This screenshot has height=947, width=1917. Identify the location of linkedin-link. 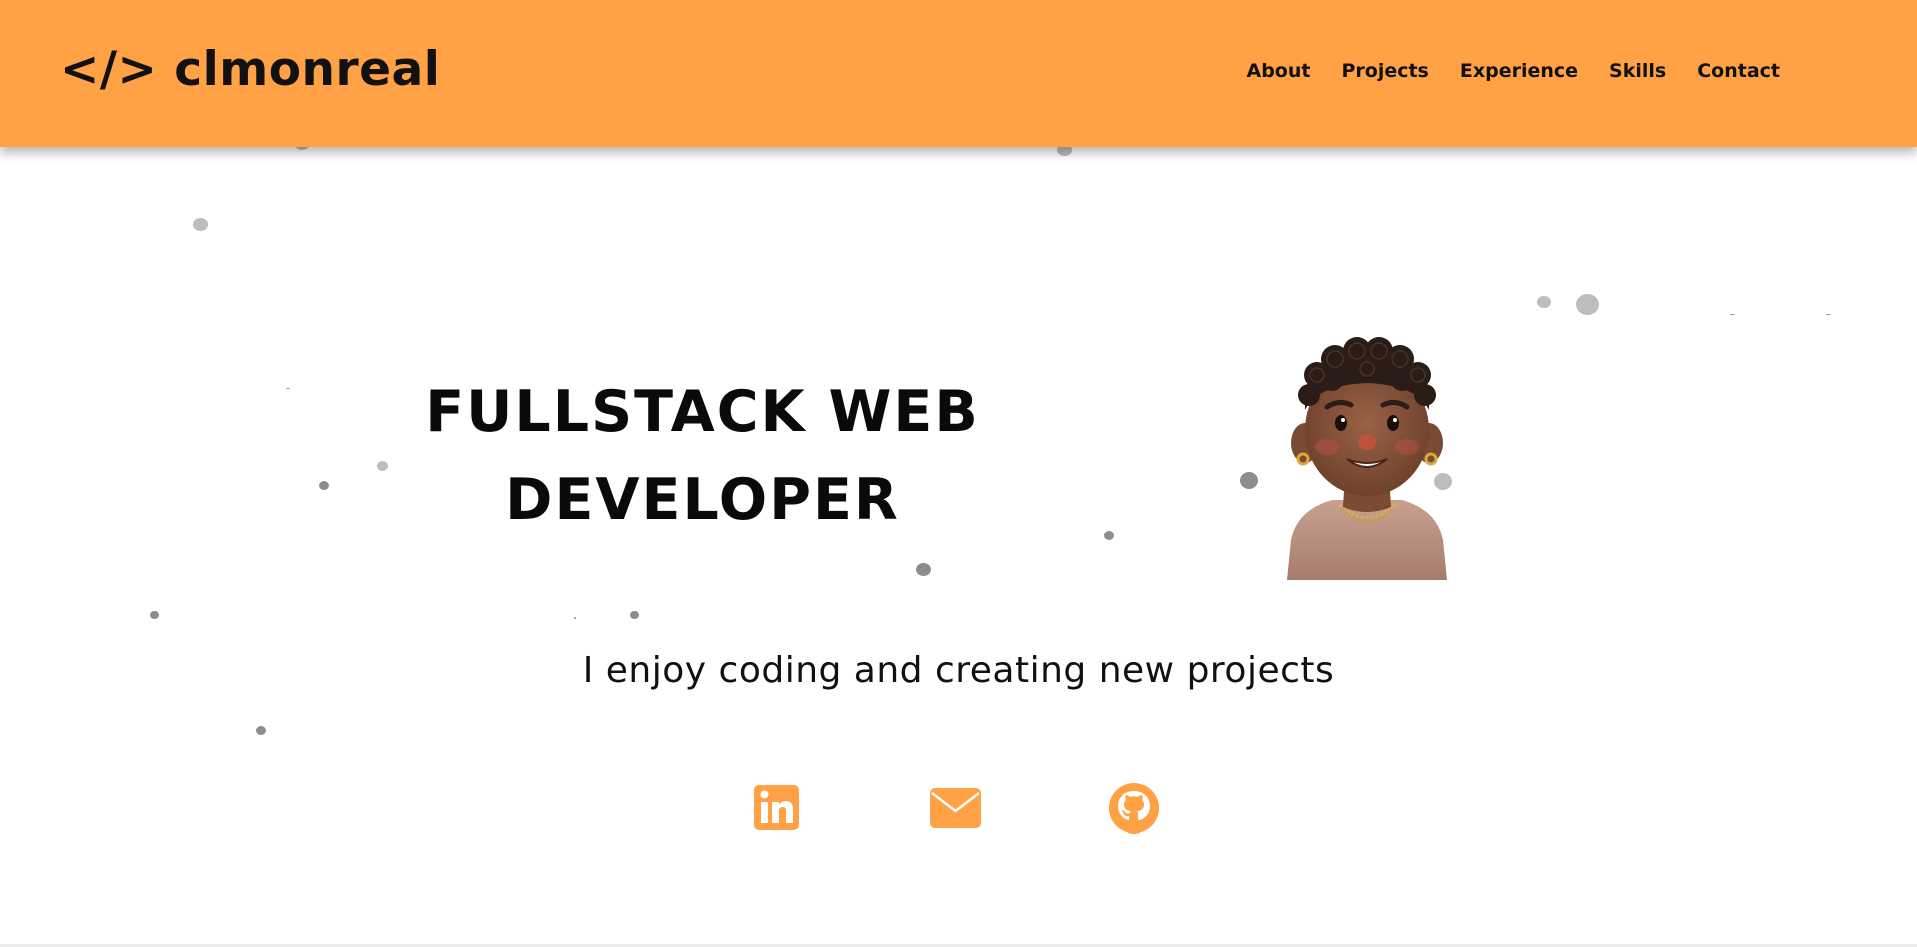
(776, 808).